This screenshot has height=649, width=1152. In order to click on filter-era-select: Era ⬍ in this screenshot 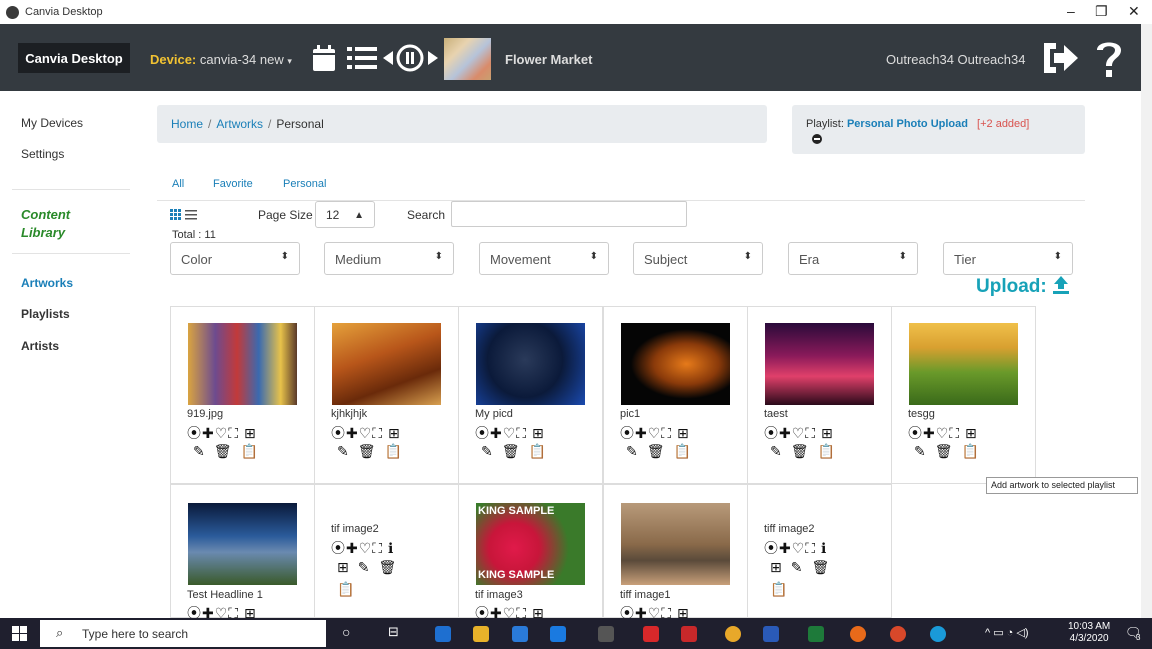, I will do `click(853, 258)`.